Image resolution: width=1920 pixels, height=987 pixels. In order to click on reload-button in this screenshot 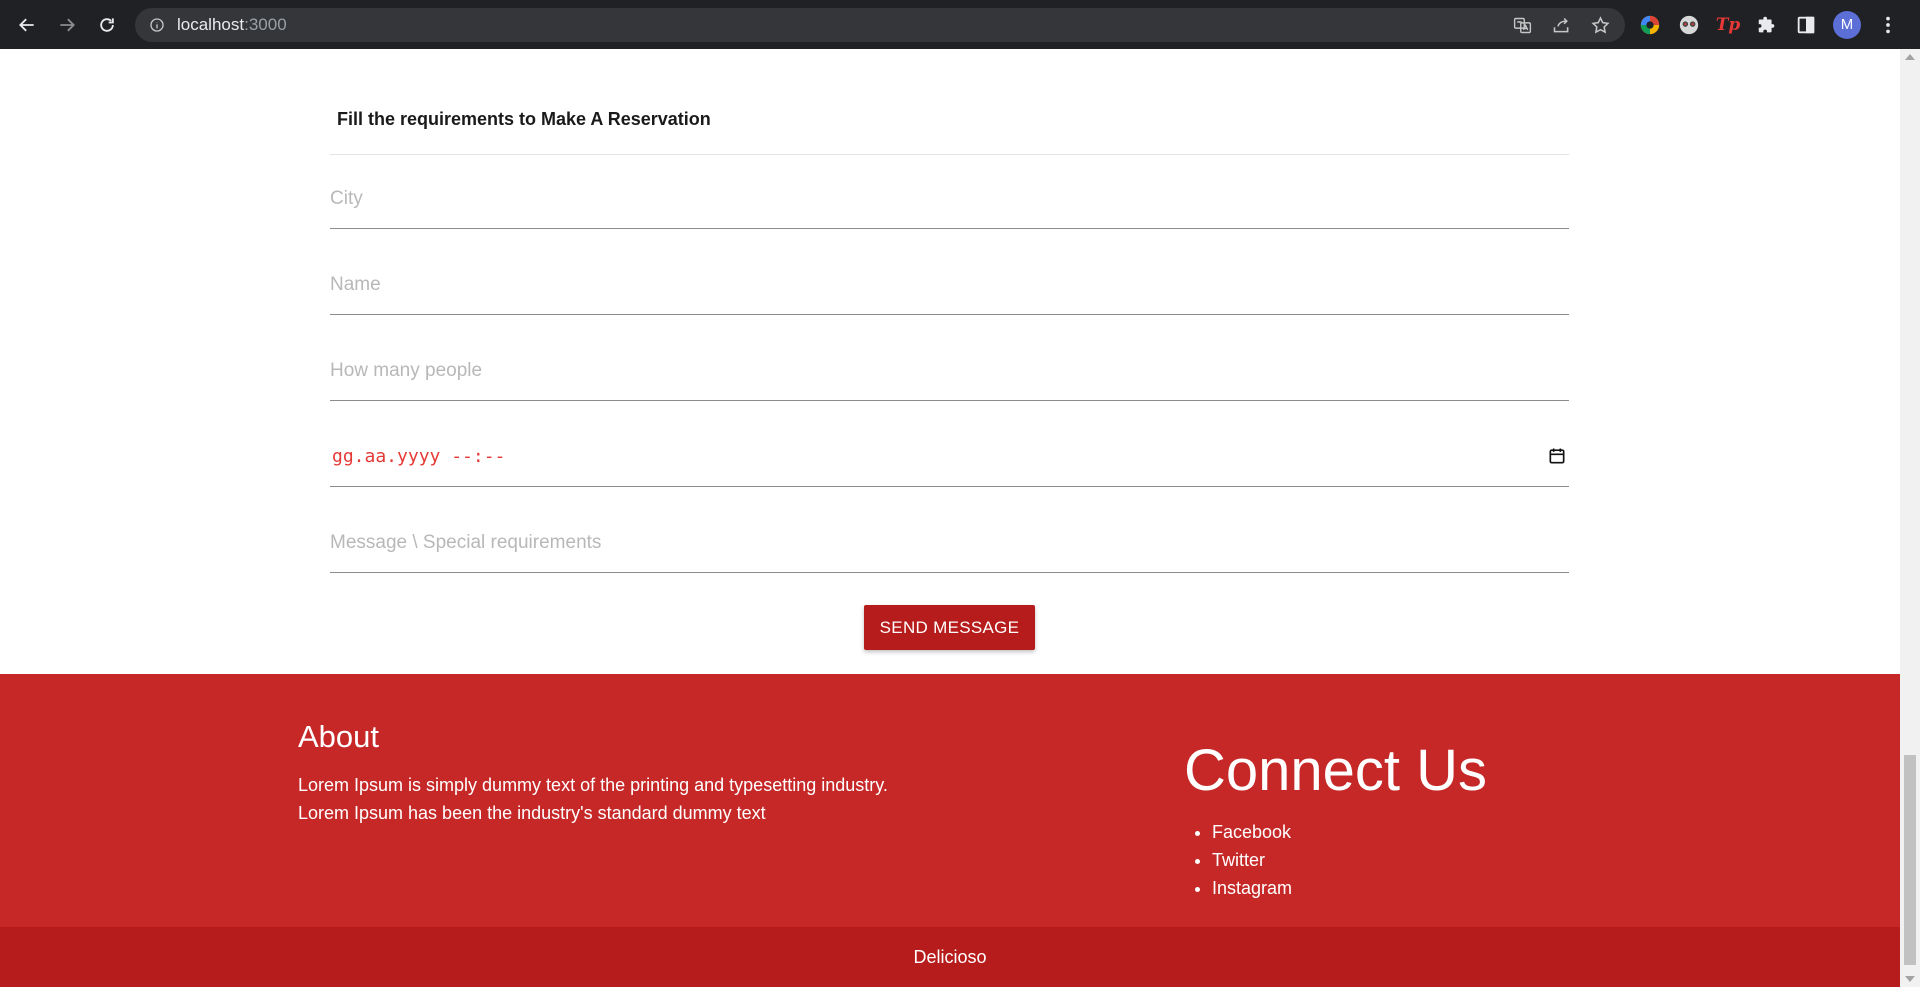, I will do `click(107, 25)`.